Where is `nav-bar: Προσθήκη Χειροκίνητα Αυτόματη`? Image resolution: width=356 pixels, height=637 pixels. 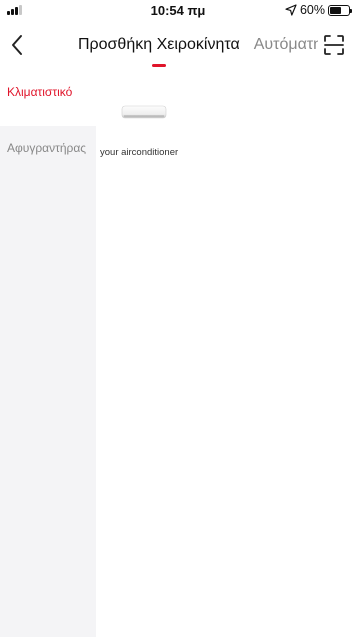
nav-bar: Προσθήκη Χειροκίνητα Αυτόματη is located at coordinates (178, 45).